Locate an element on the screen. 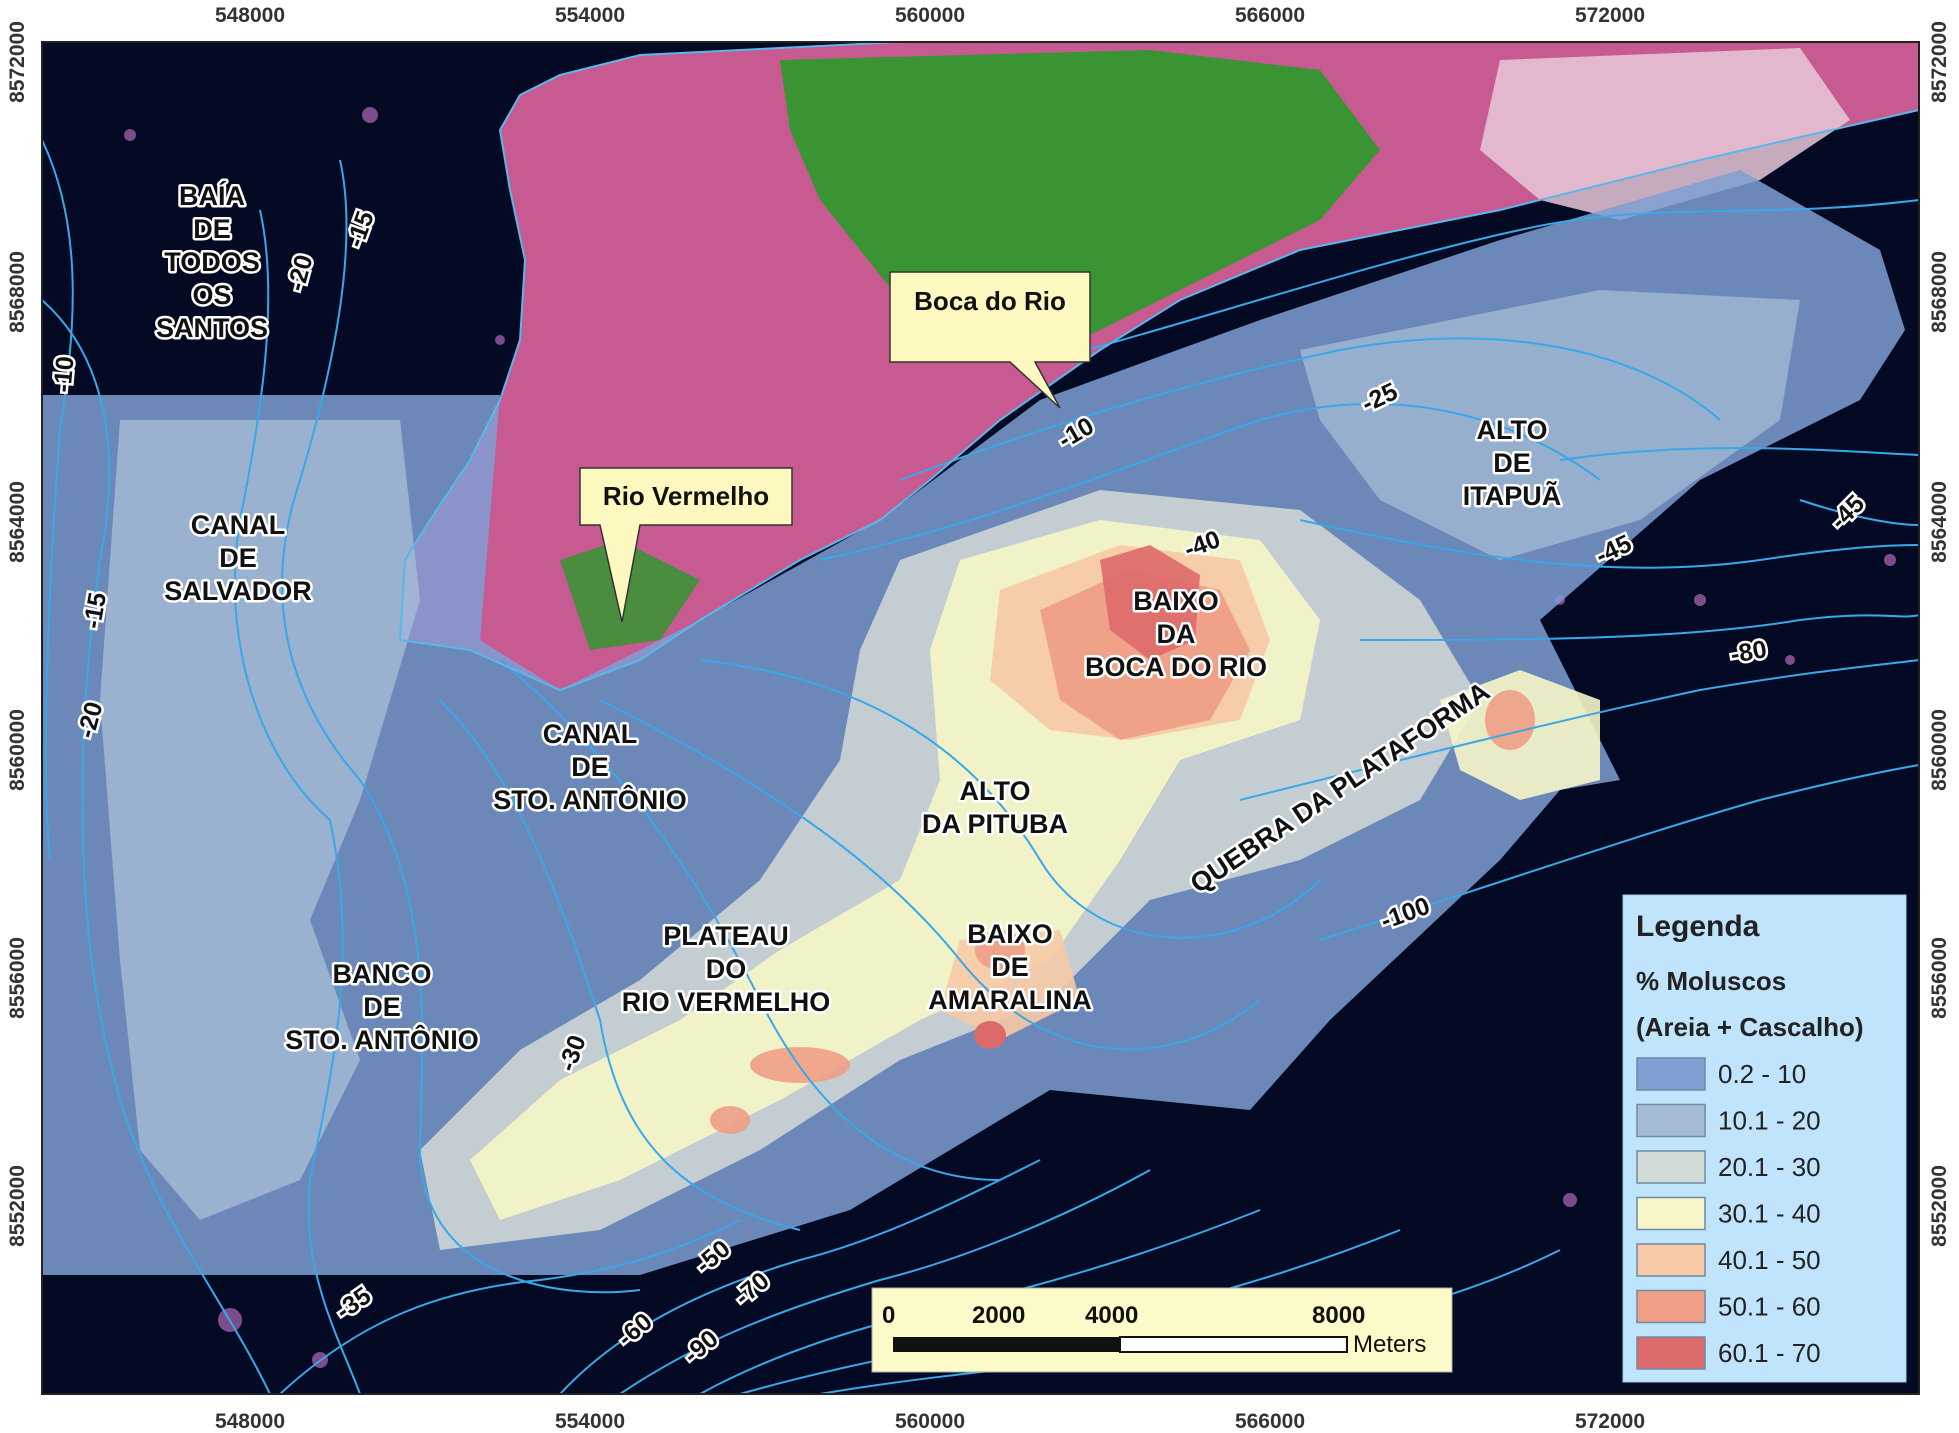  legend-class-label: 50.1 - 60 is located at coordinates (1769, 1307).